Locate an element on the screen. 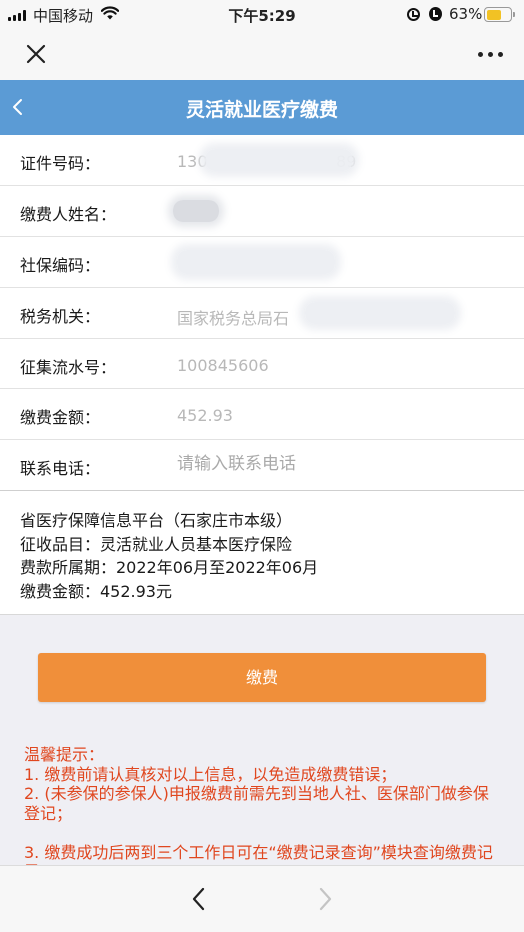 The image size is (524, 932). tax-authority-row: 税务机关： 国家税务总局石 is located at coordinates (262, 313).